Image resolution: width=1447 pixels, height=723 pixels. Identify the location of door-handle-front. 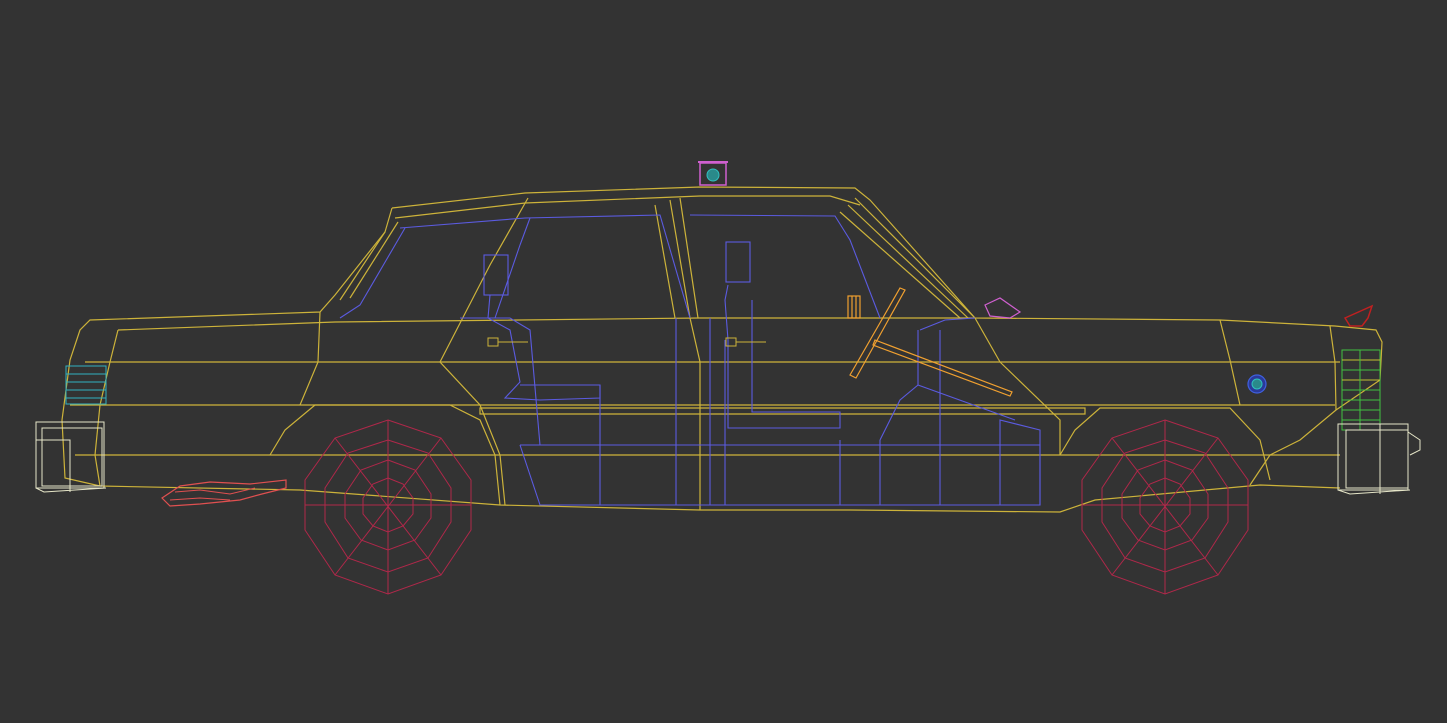
(745, 342).